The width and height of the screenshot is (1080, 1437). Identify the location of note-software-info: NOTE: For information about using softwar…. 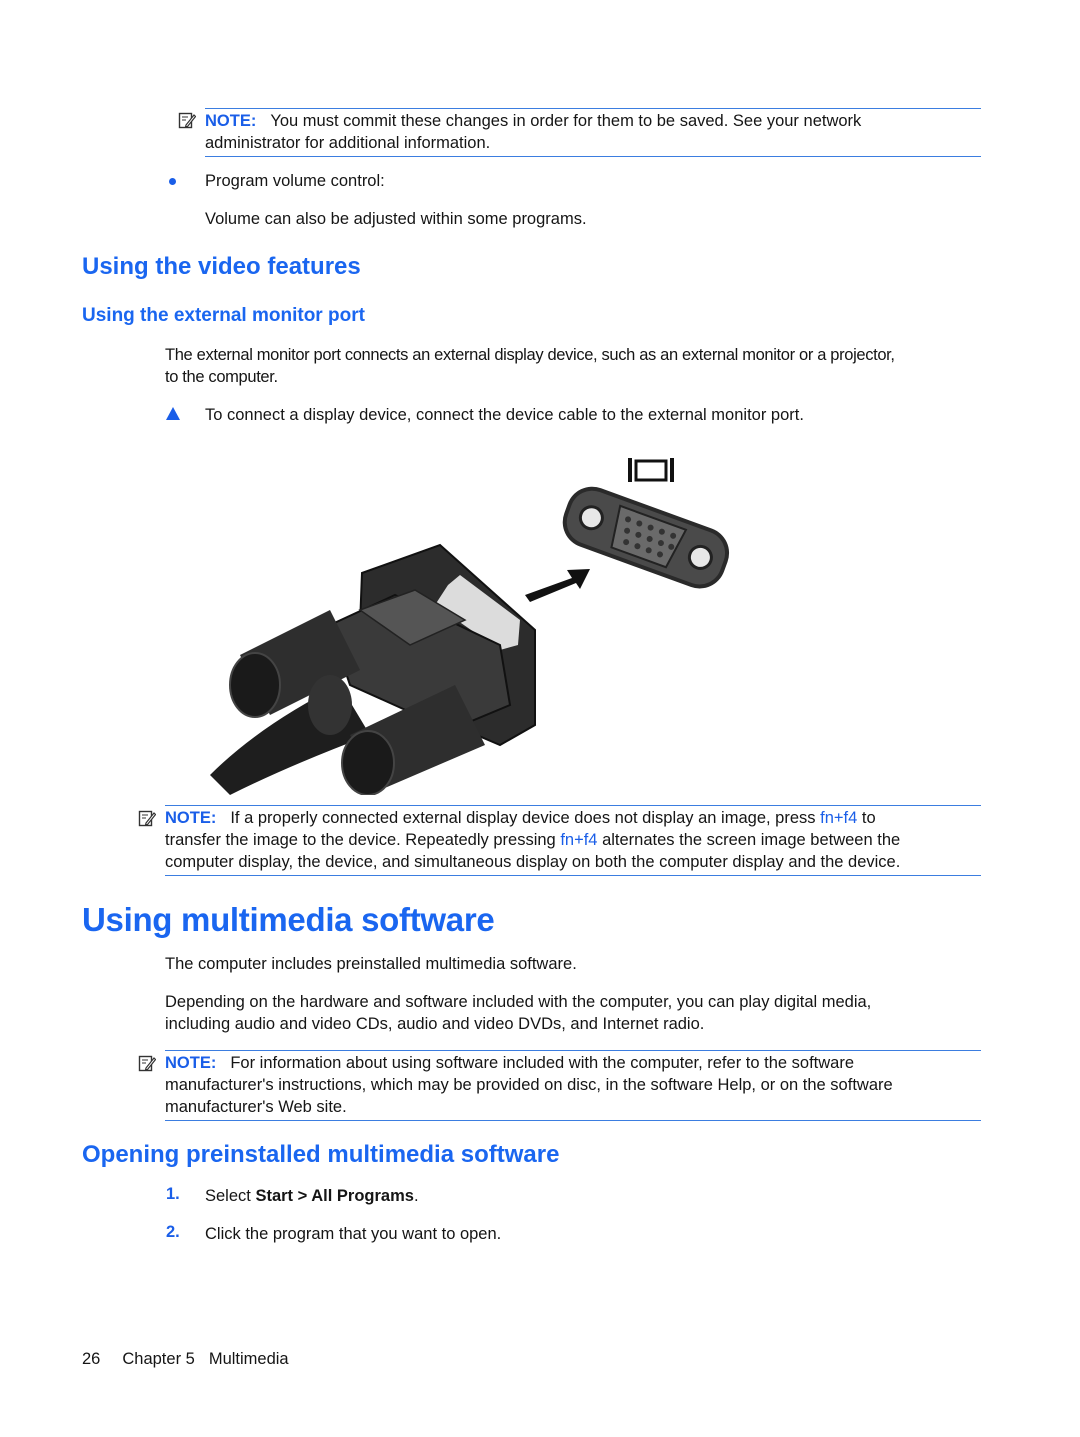
(573, 1085).